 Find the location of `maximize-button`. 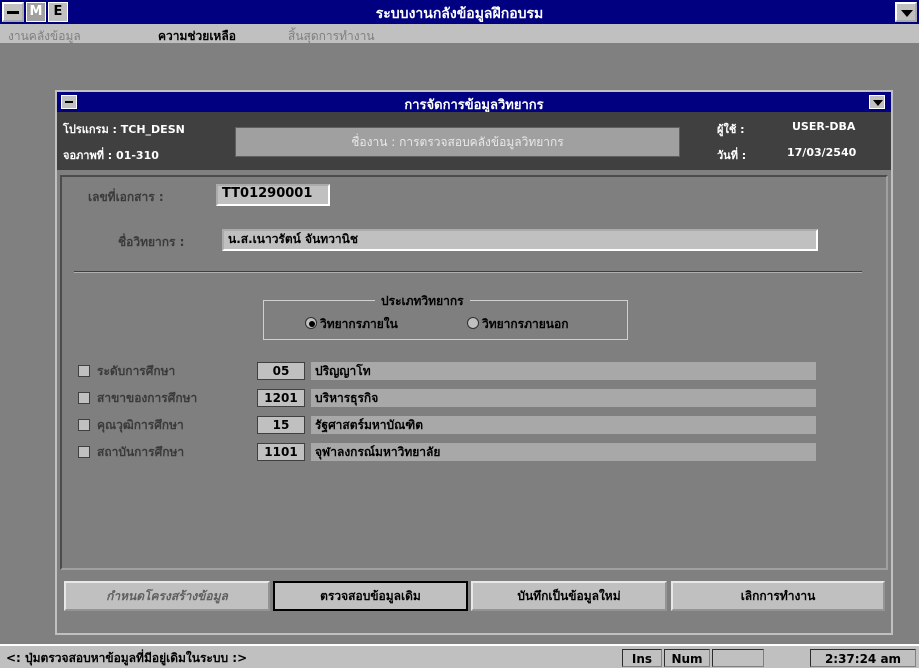

maximize-button is located at coordinates (906, 12).